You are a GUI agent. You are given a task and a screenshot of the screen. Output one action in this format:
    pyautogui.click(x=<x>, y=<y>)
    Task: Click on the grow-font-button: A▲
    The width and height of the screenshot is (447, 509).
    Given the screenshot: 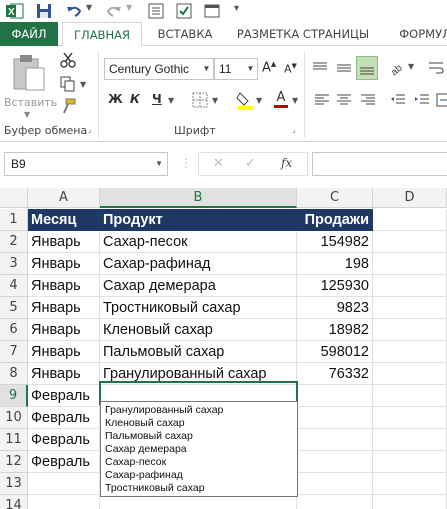 What is the action you would take?
    pyautogui.click(x=269, y=67)
    